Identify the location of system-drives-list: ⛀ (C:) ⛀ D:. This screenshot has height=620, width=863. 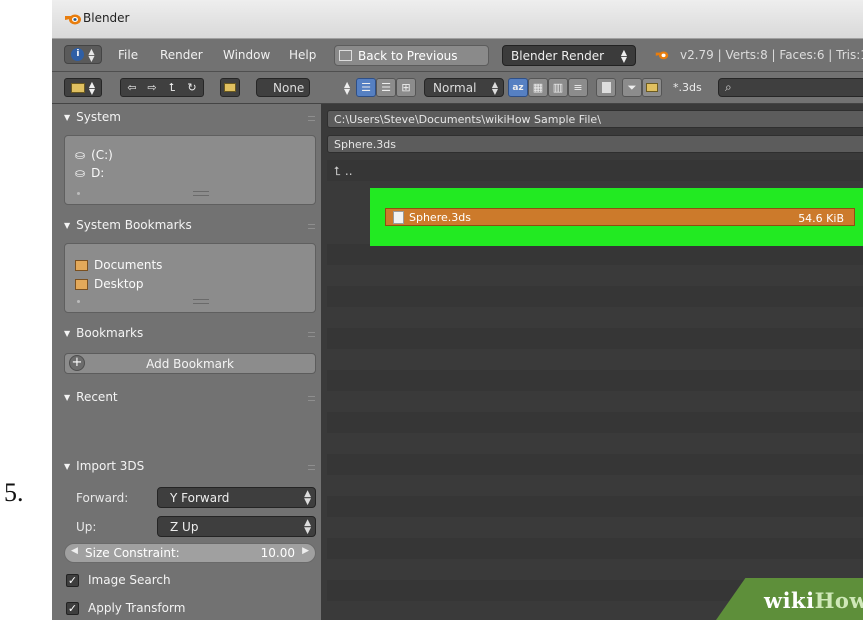
(190, 170).